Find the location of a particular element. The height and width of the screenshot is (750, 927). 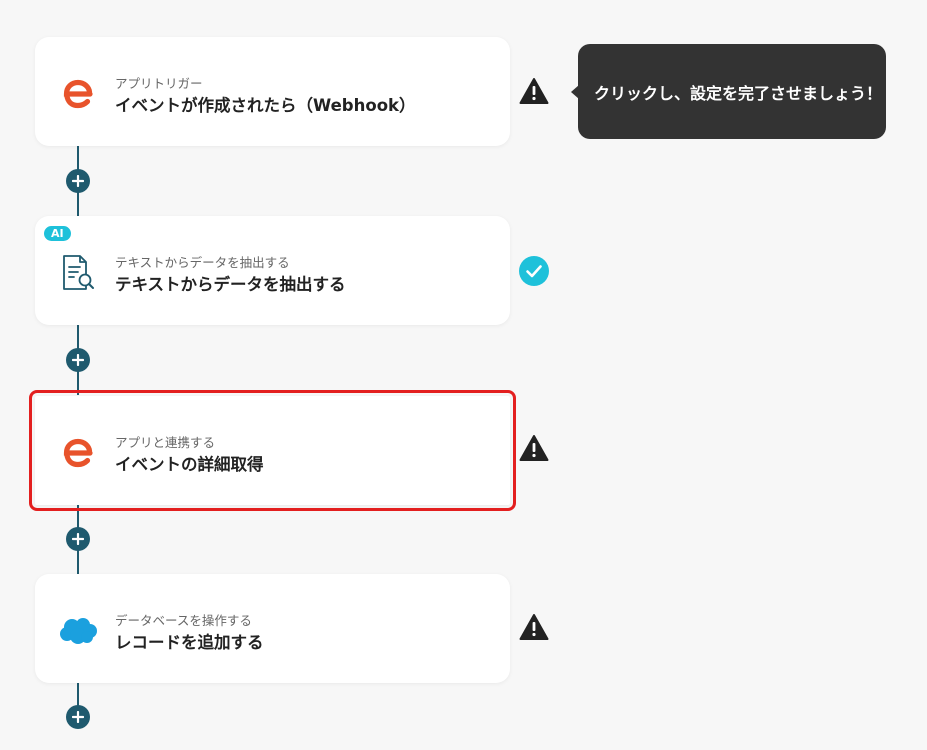

step-subtitle: テキストからデータを抽出する is located at coordinates (202, 262).